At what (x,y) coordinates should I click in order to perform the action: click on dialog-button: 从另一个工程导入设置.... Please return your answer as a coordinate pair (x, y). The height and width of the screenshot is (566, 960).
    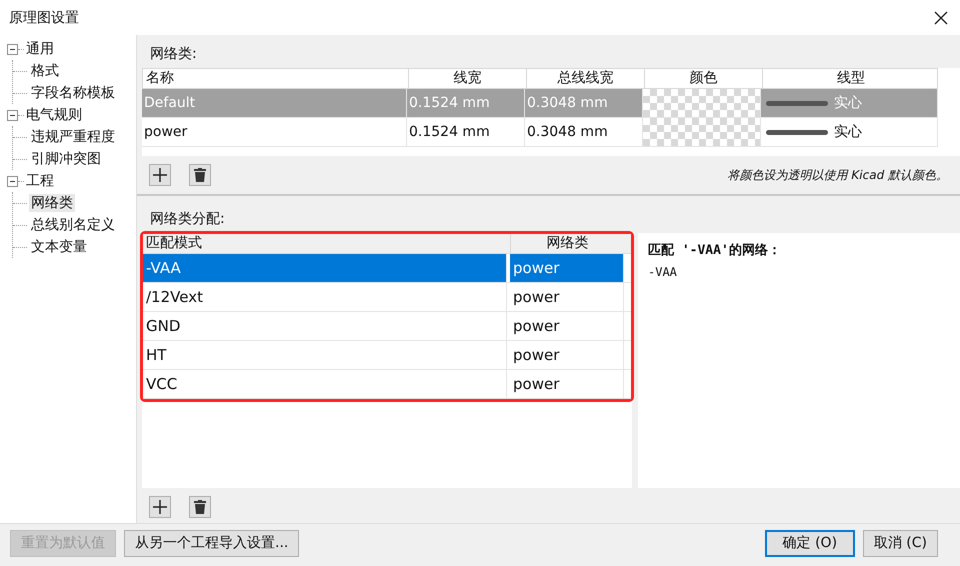
    Looking at the image, I should click on (212, 543).